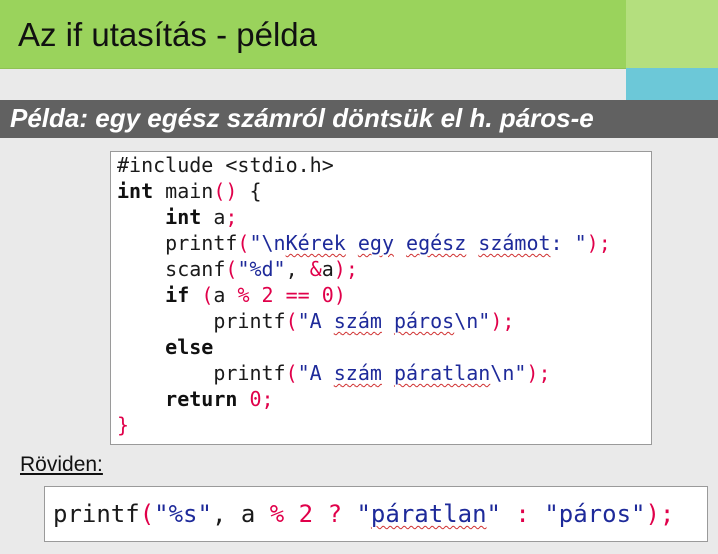  Describe the element at coordinates (514, 243) in the screenshot. I see `spellcheck-word: számot` at that location.